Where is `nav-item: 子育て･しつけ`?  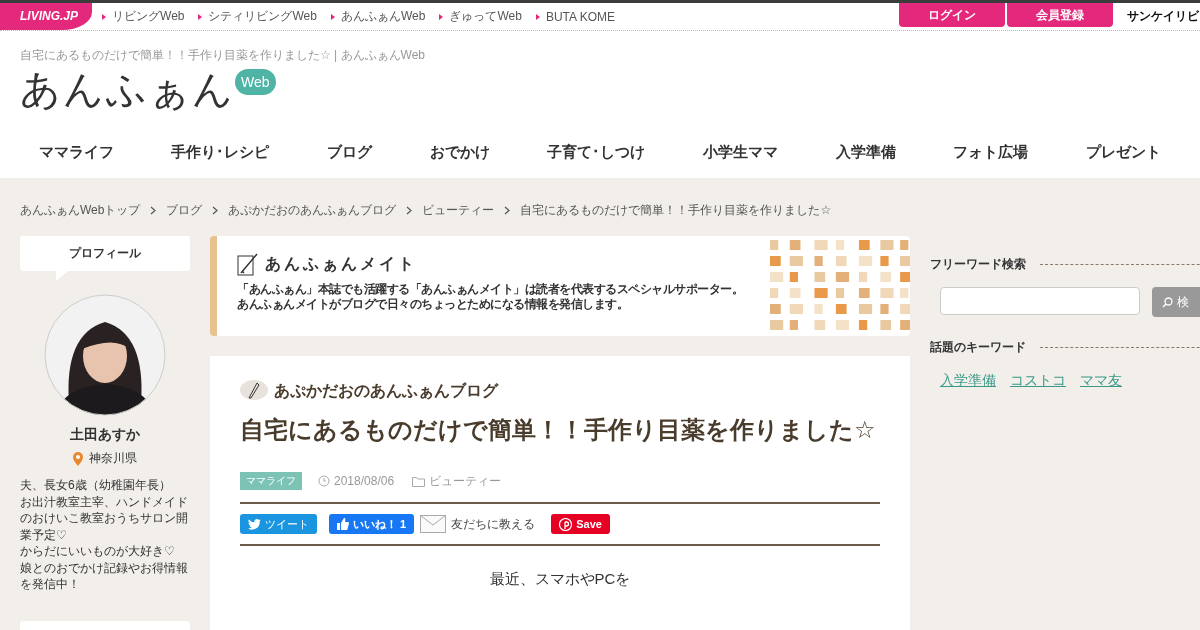 nav-item: 子育て･しつけ is located at coordinates (596, 152).